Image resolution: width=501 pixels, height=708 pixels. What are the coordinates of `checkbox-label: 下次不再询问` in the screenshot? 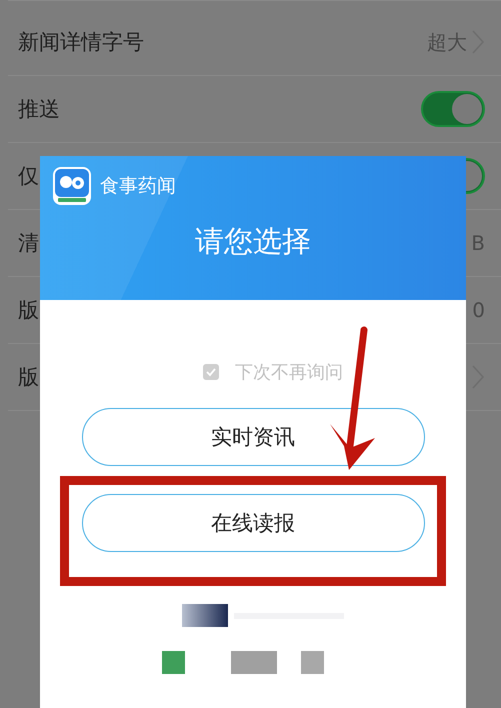 It's located at (289, 372).